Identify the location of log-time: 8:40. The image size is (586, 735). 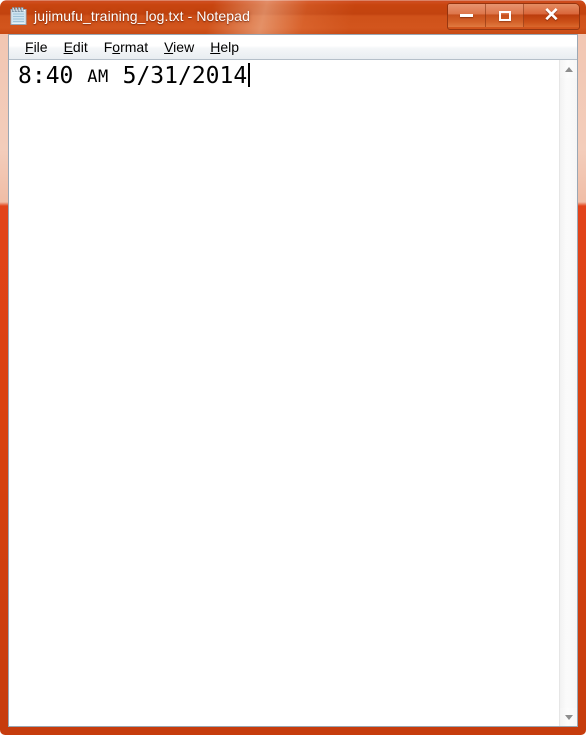
(46, 76).